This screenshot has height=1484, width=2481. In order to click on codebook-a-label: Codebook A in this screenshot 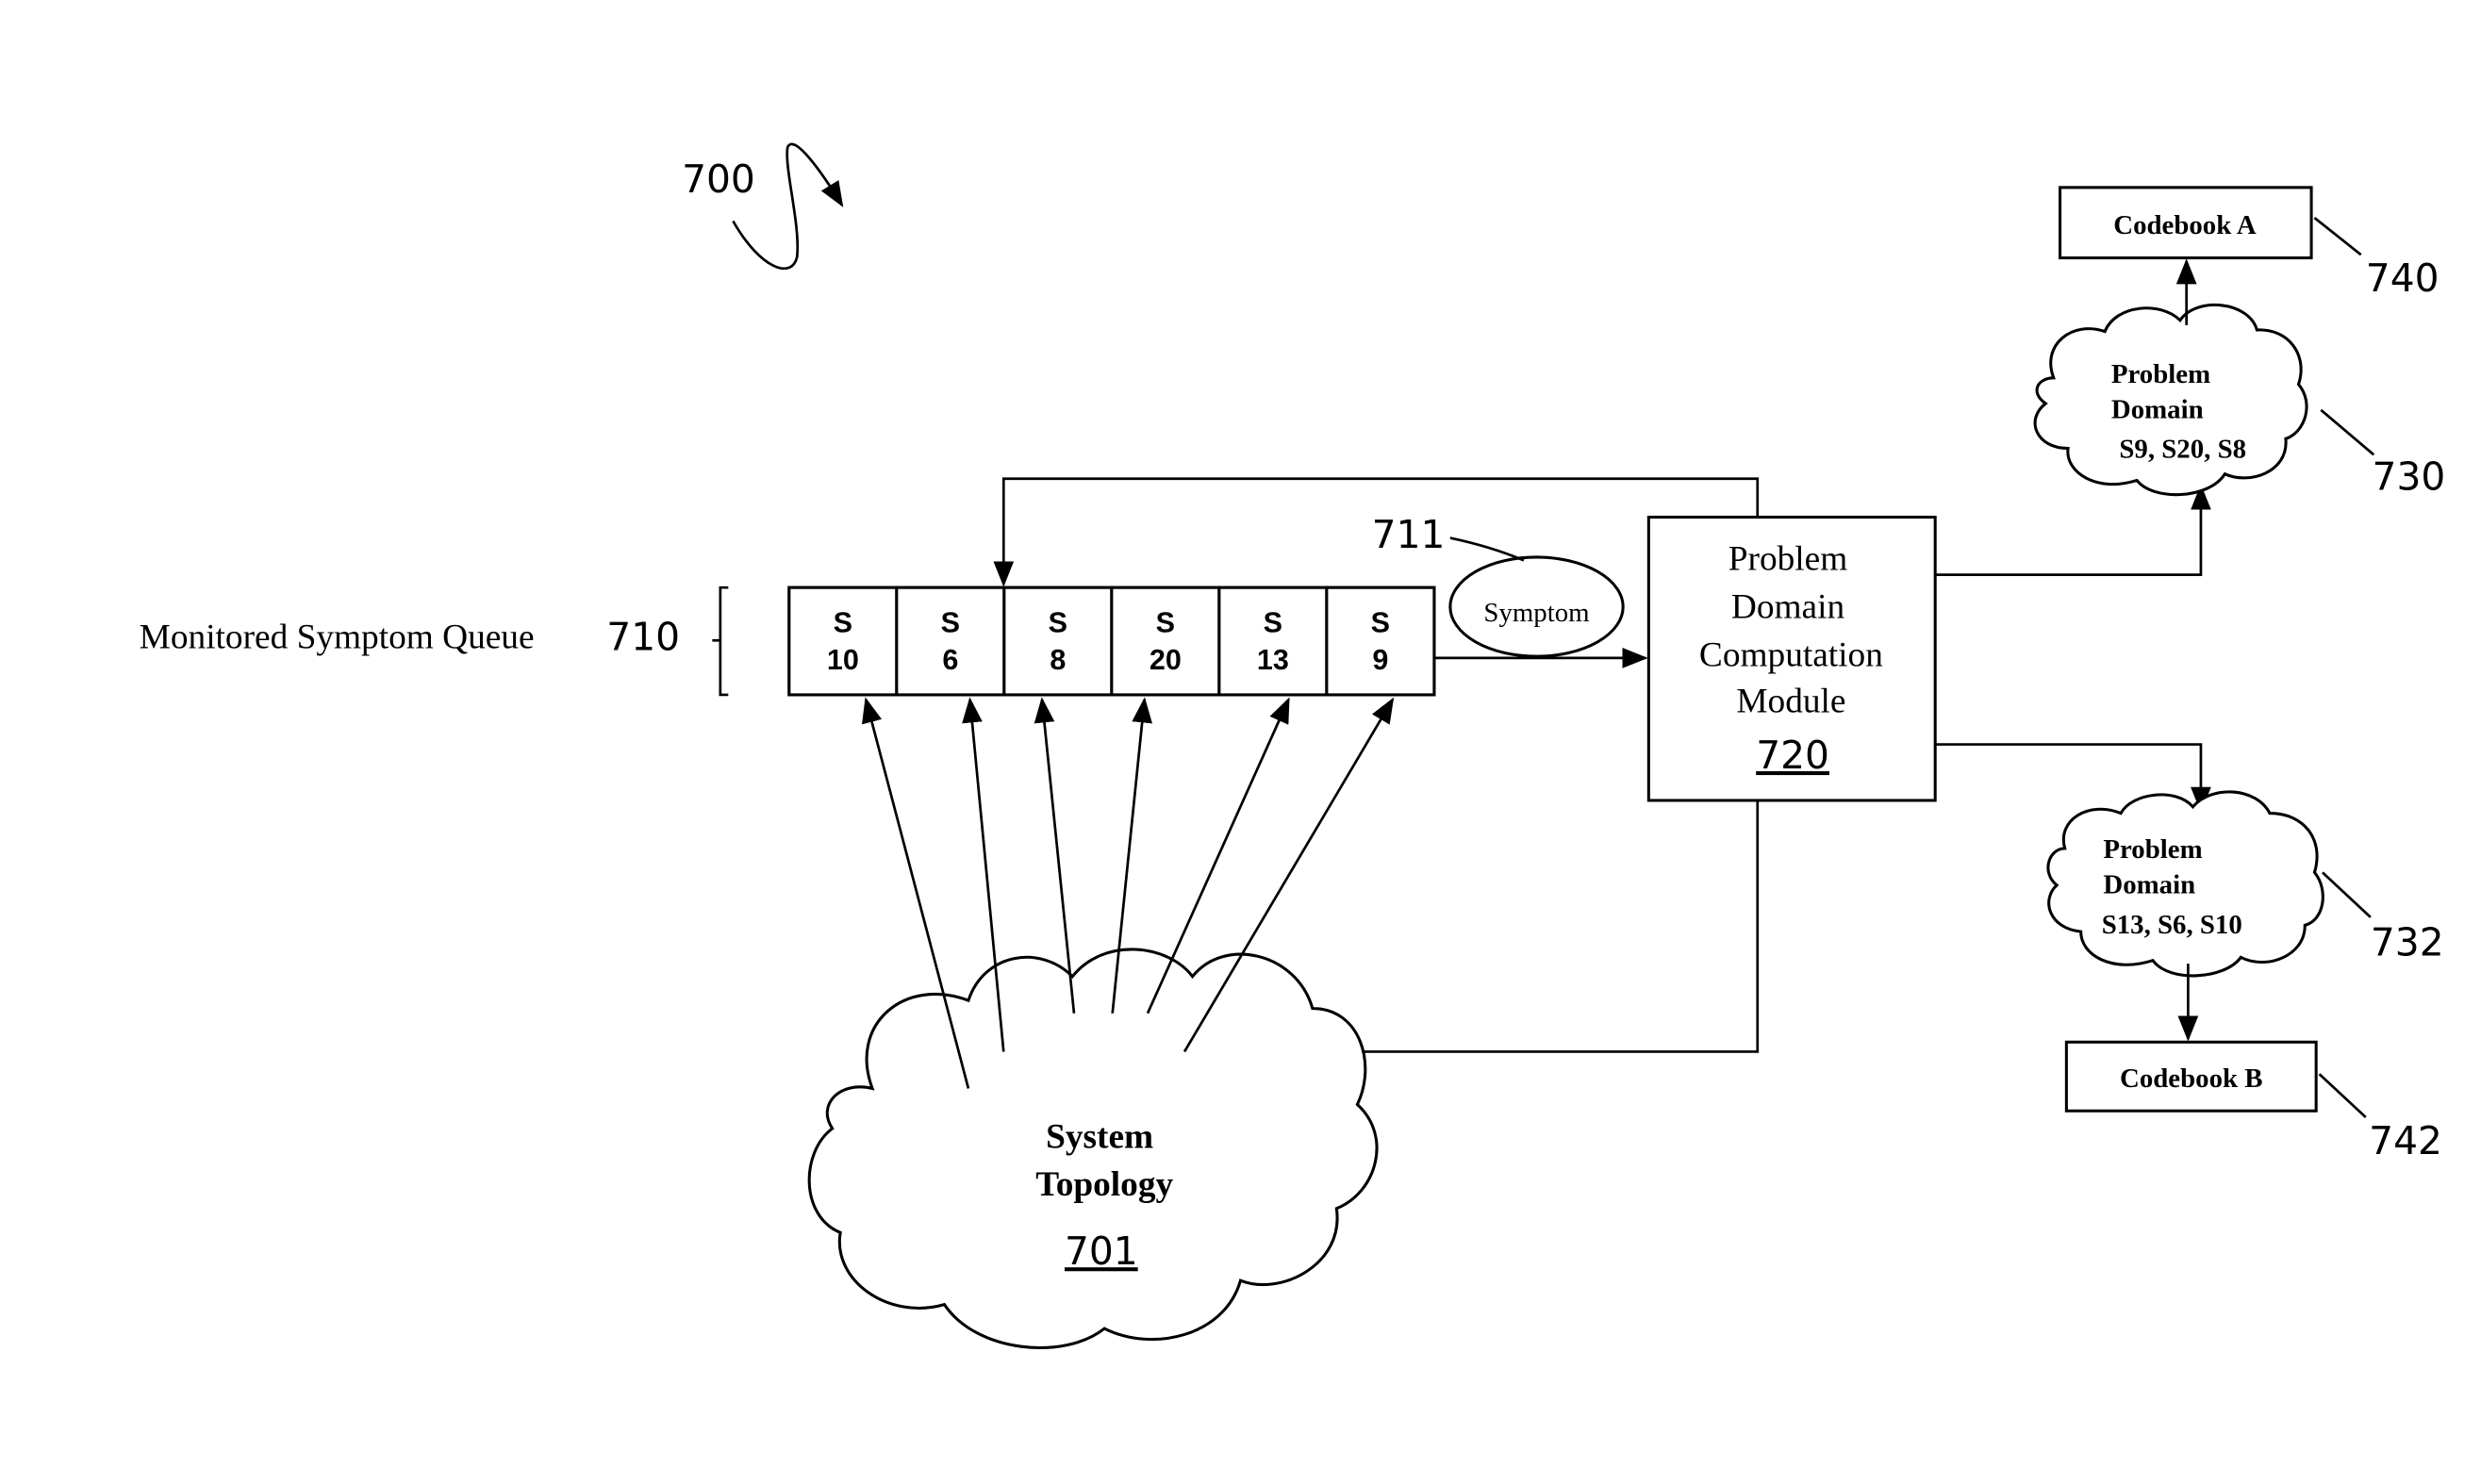, I will do `click(2185, 225)`.